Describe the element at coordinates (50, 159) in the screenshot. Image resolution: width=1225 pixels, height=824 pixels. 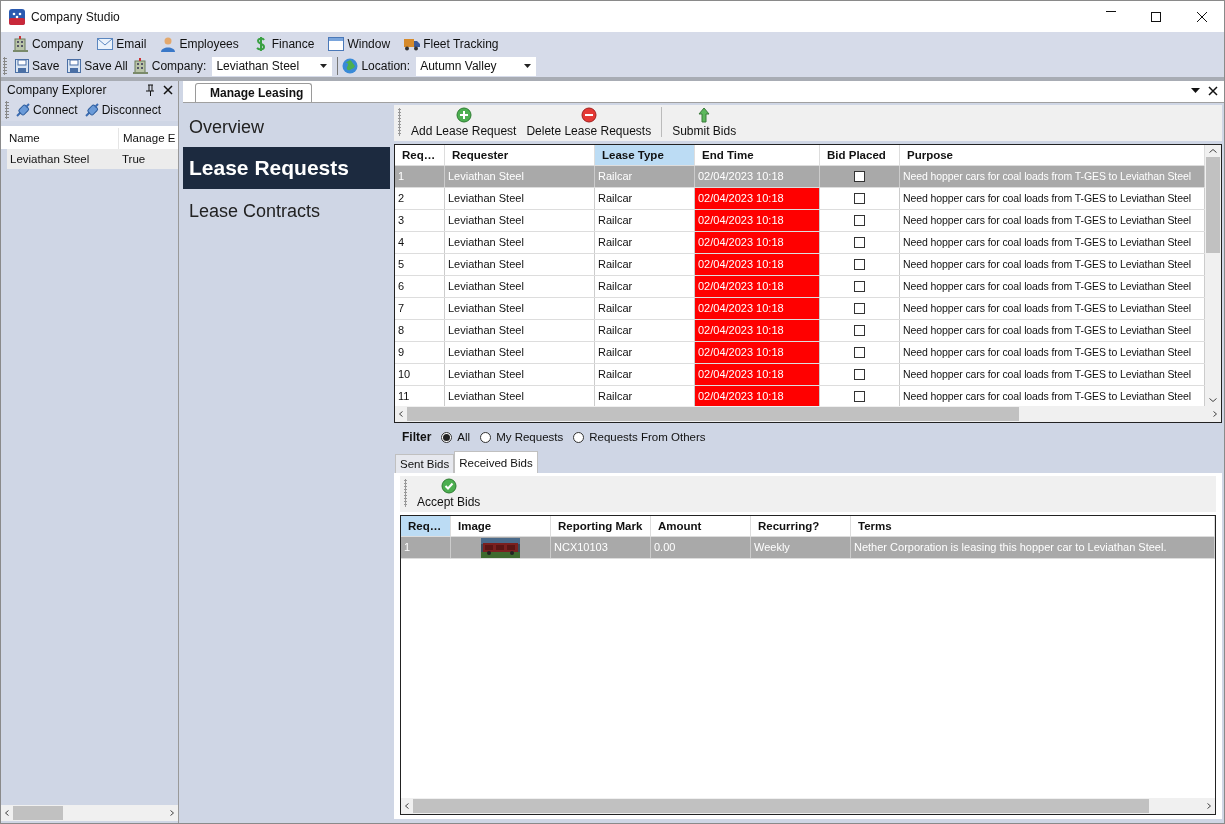
I see `table-cell-text: Leviathan Steel` at that location.